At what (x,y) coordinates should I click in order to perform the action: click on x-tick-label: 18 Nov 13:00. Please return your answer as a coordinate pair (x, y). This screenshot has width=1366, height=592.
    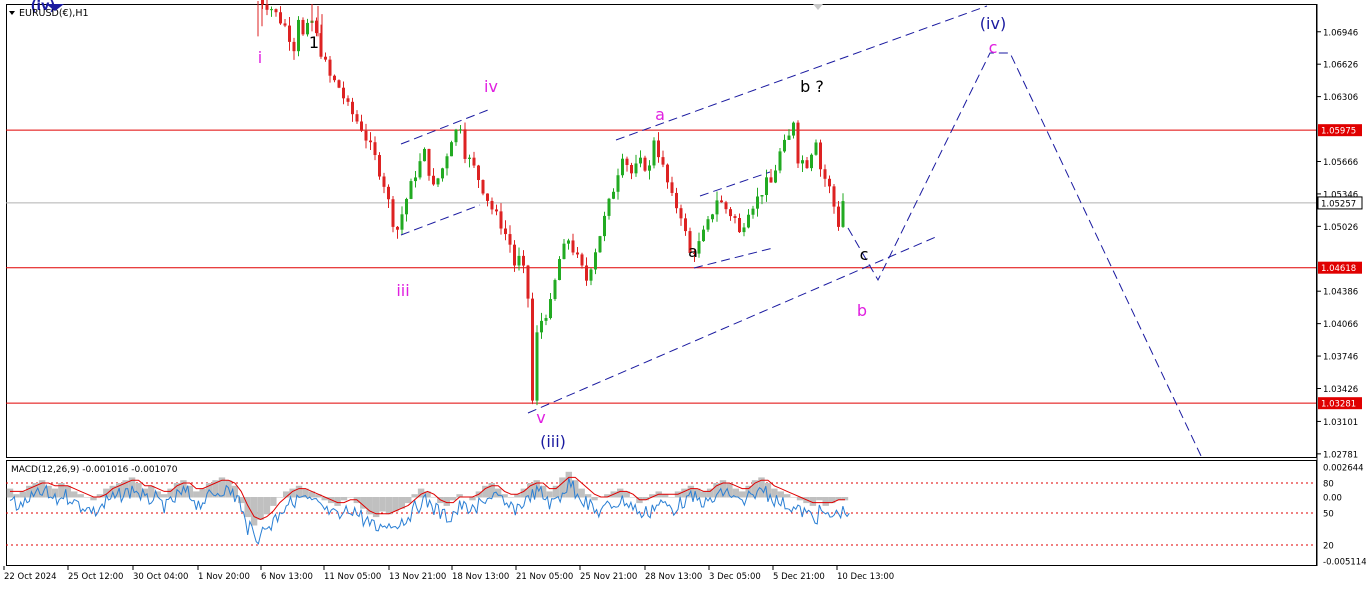
    Looking at the image, I should click on (480, 577).